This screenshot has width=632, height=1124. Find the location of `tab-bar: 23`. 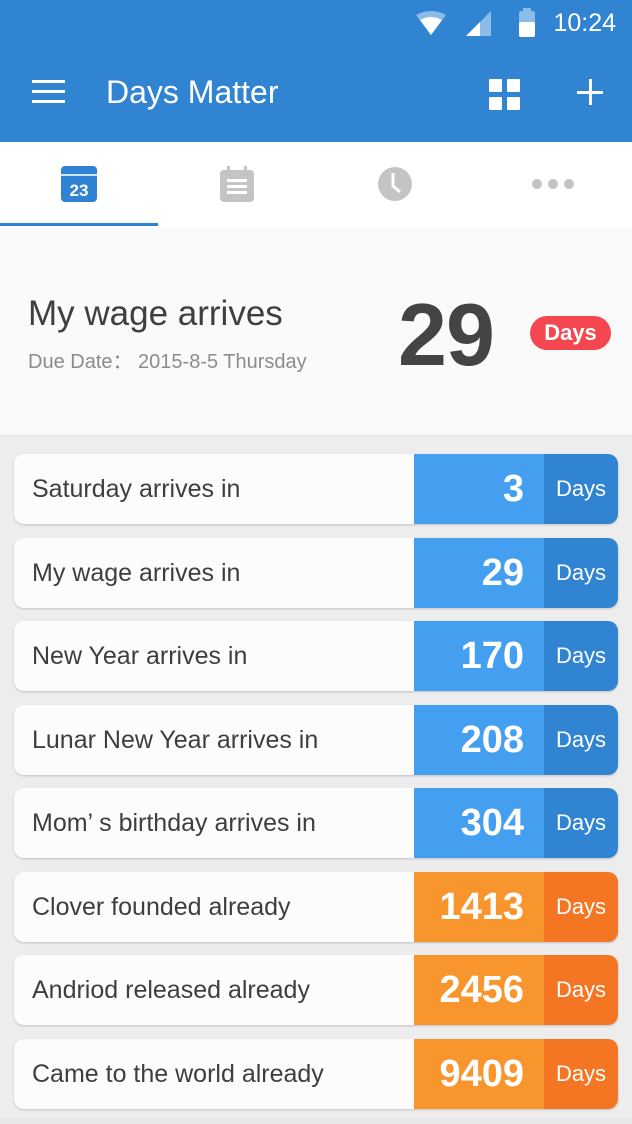

tab-bar: 23 is located at coordinates (316, 185).